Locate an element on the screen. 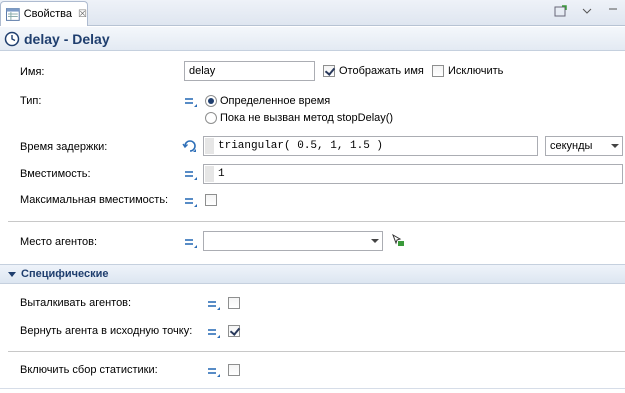 The width and height of the screenshot is (625, 393). collapse-triangle-icon is located at coordinates (12, 274).